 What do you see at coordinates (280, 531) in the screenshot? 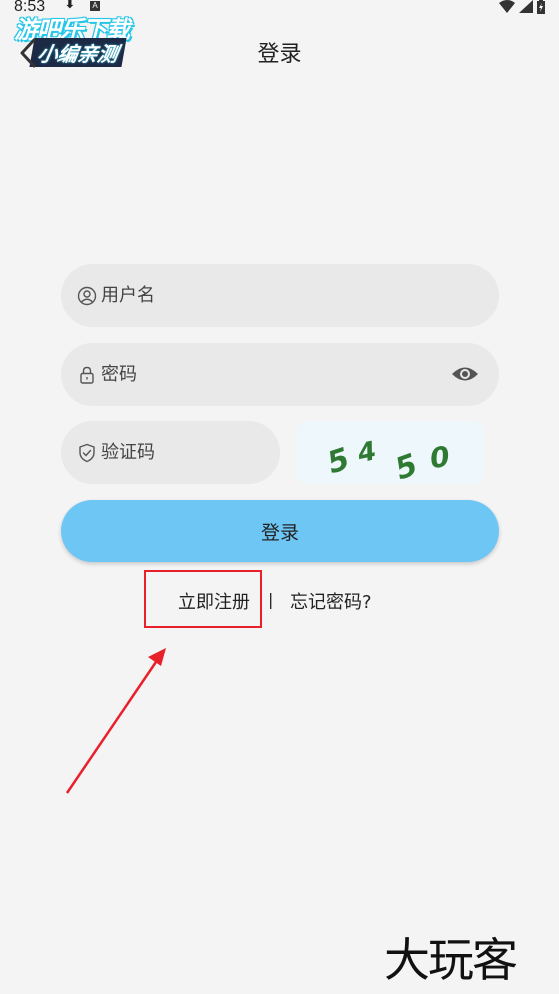
I see `login-button: 登录` at bounding box center [280, 531].